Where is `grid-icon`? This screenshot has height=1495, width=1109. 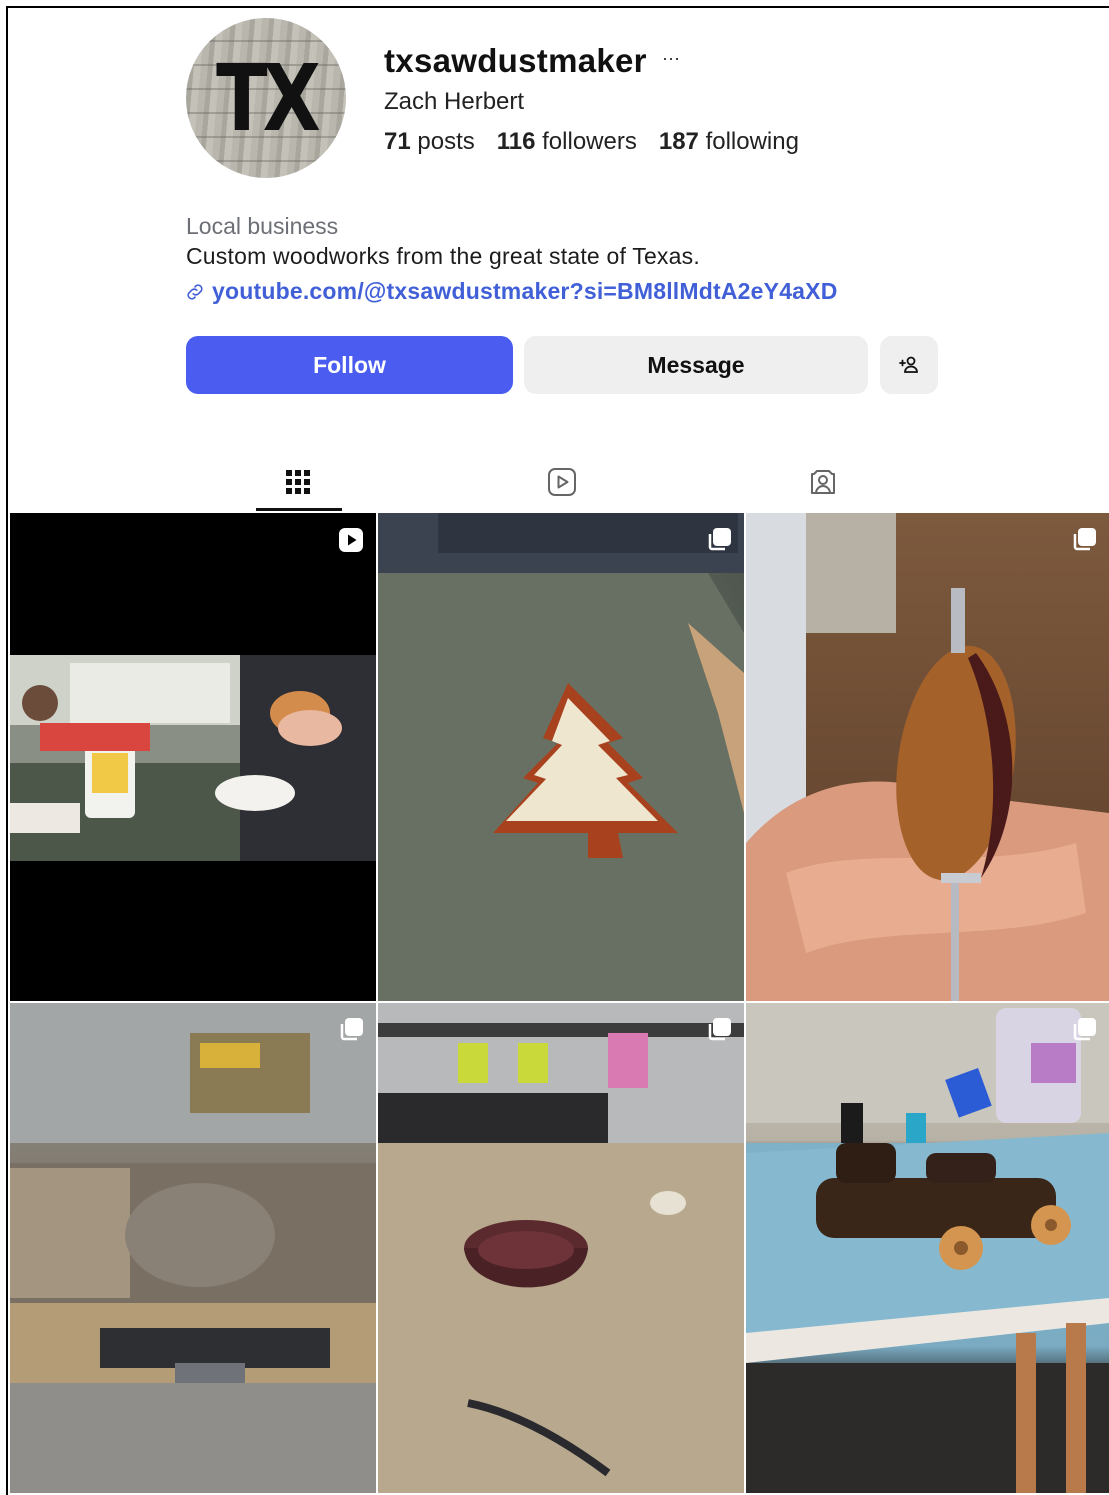
grid-icon is located at coordinates (298, 482).